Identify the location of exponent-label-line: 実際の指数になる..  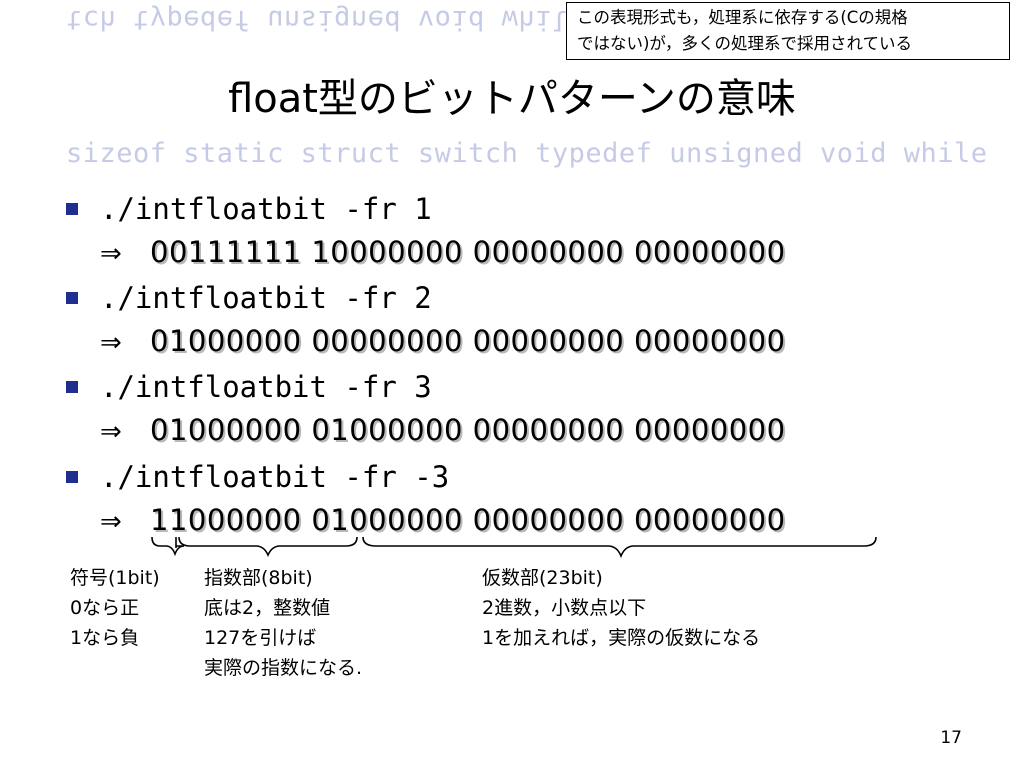
(283, 668).